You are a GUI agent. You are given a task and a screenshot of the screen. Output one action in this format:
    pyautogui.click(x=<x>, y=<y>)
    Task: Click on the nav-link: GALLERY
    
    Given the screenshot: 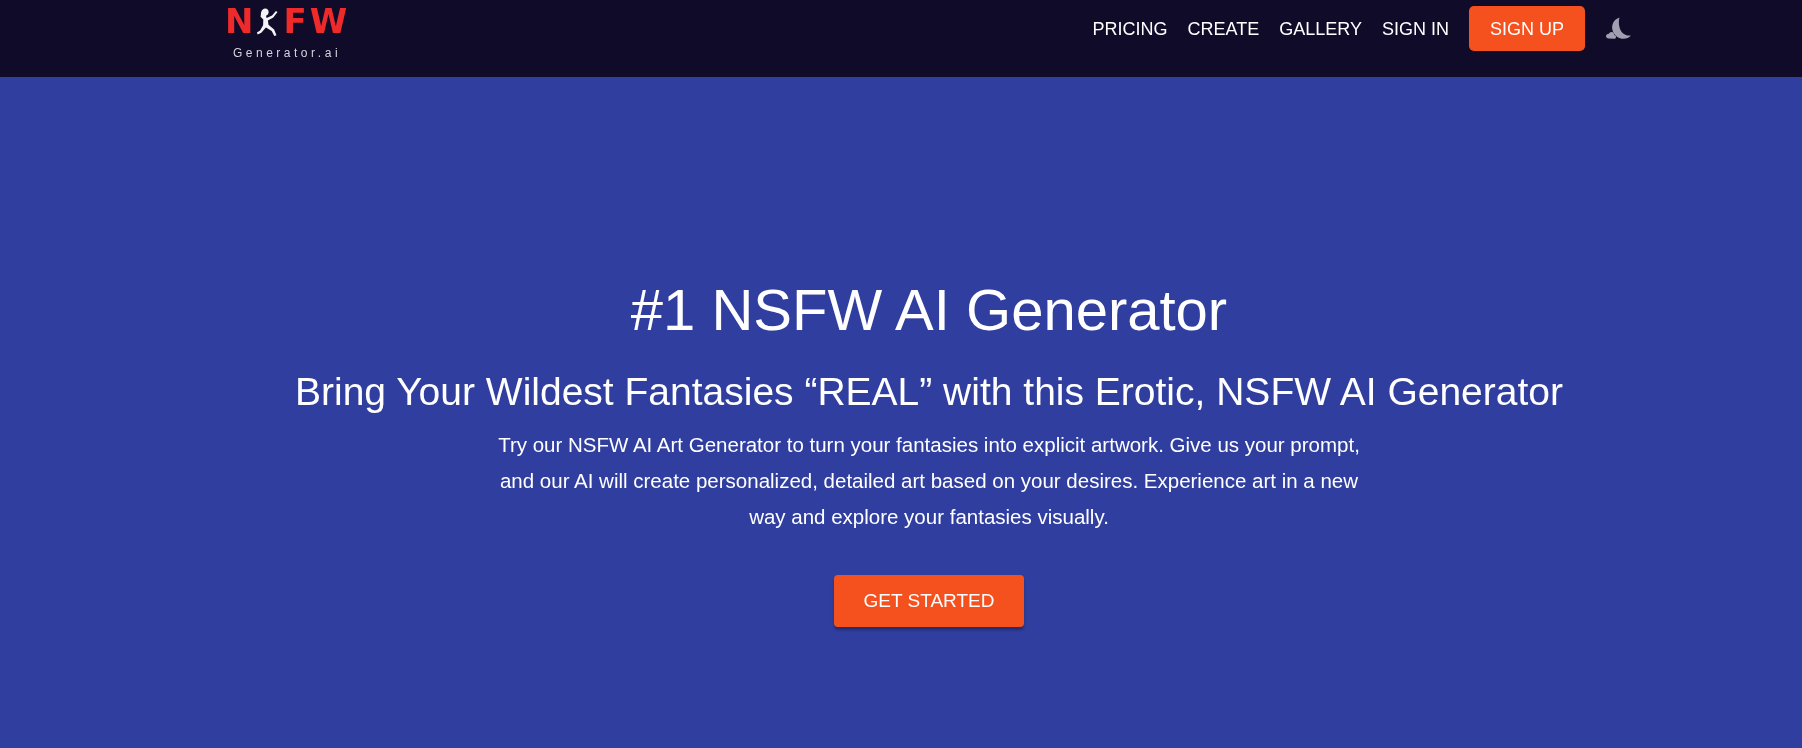 What is the action you would take?
    pyautogui.click(x=1320, y=28)
    